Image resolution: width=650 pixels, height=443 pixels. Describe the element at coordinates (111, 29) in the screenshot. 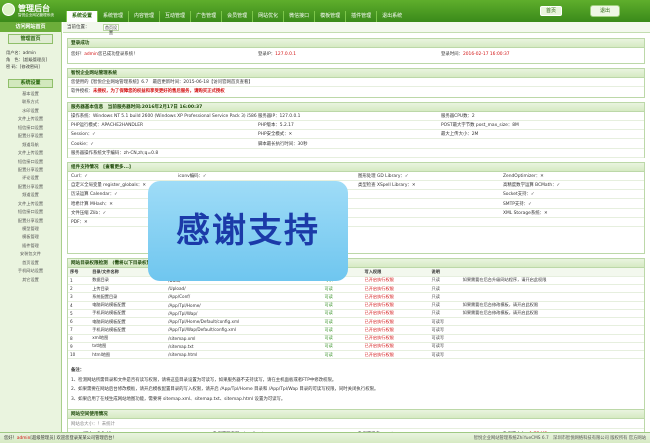

I see `breadcrumb-action: 首页设置` at that location.